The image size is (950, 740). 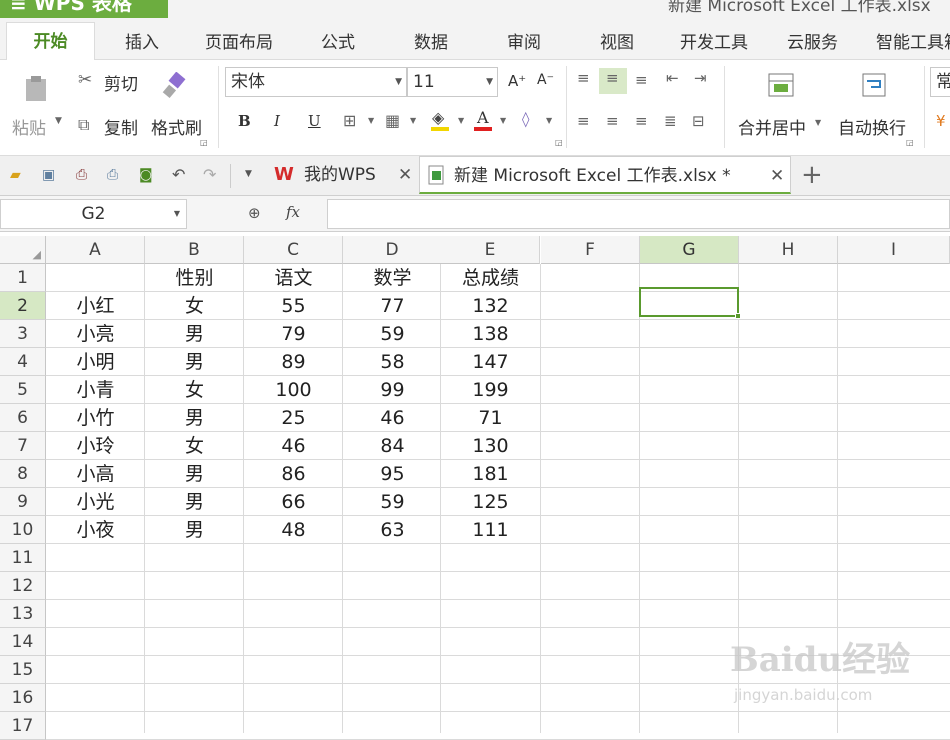 What do you see at coordinates (612, 121) in the screenshot?
I see `align-center-icon: ≡` at bounding box center [612, 121].